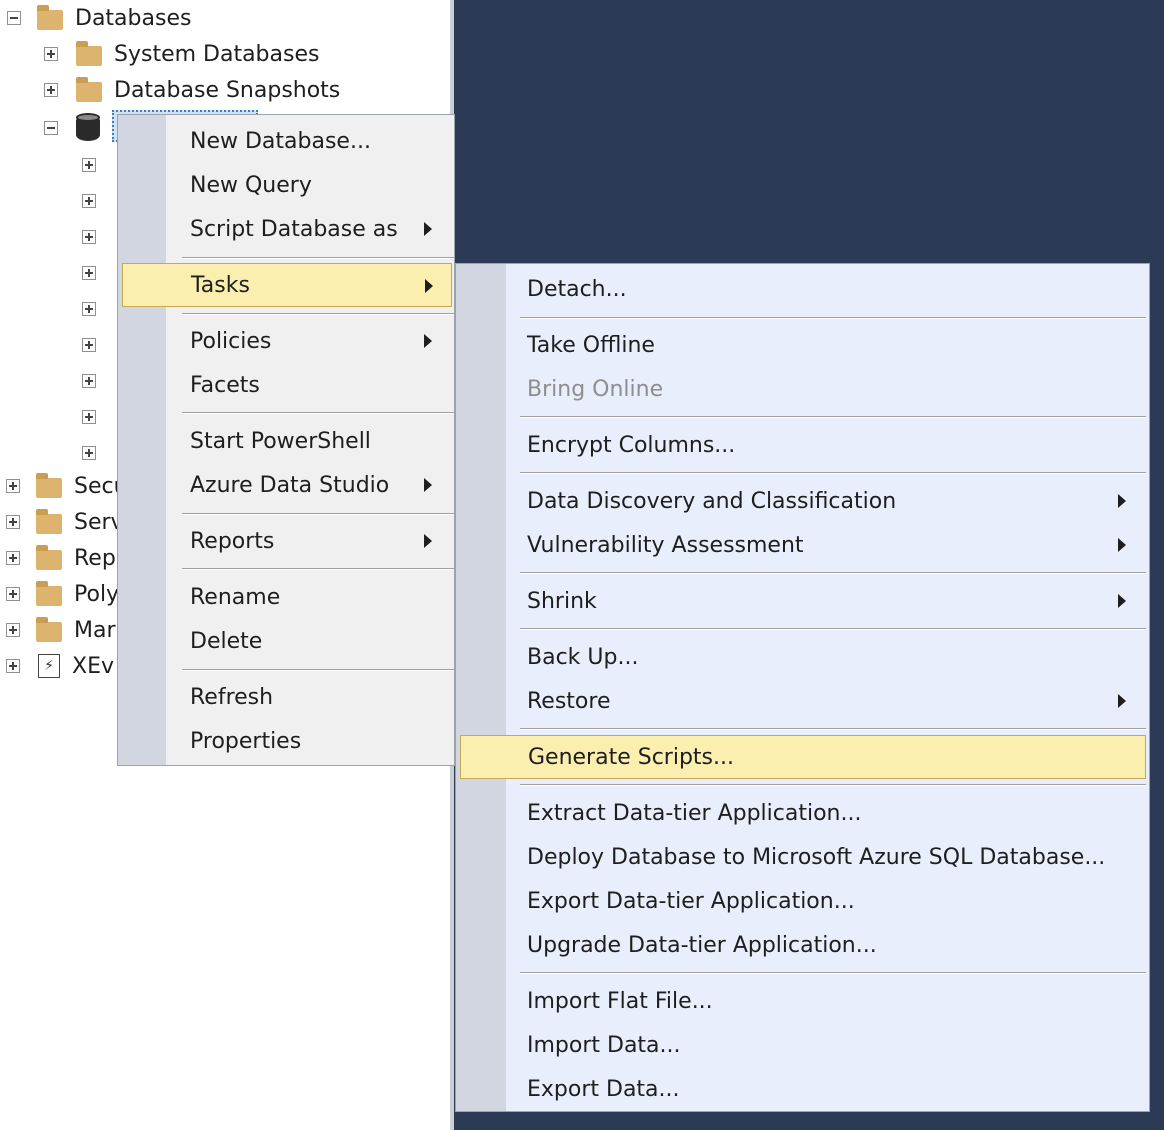 The width and height of the screenshot is (1164, 1130). I want to click on menu-item-delete: Delete, so click(287, 641).